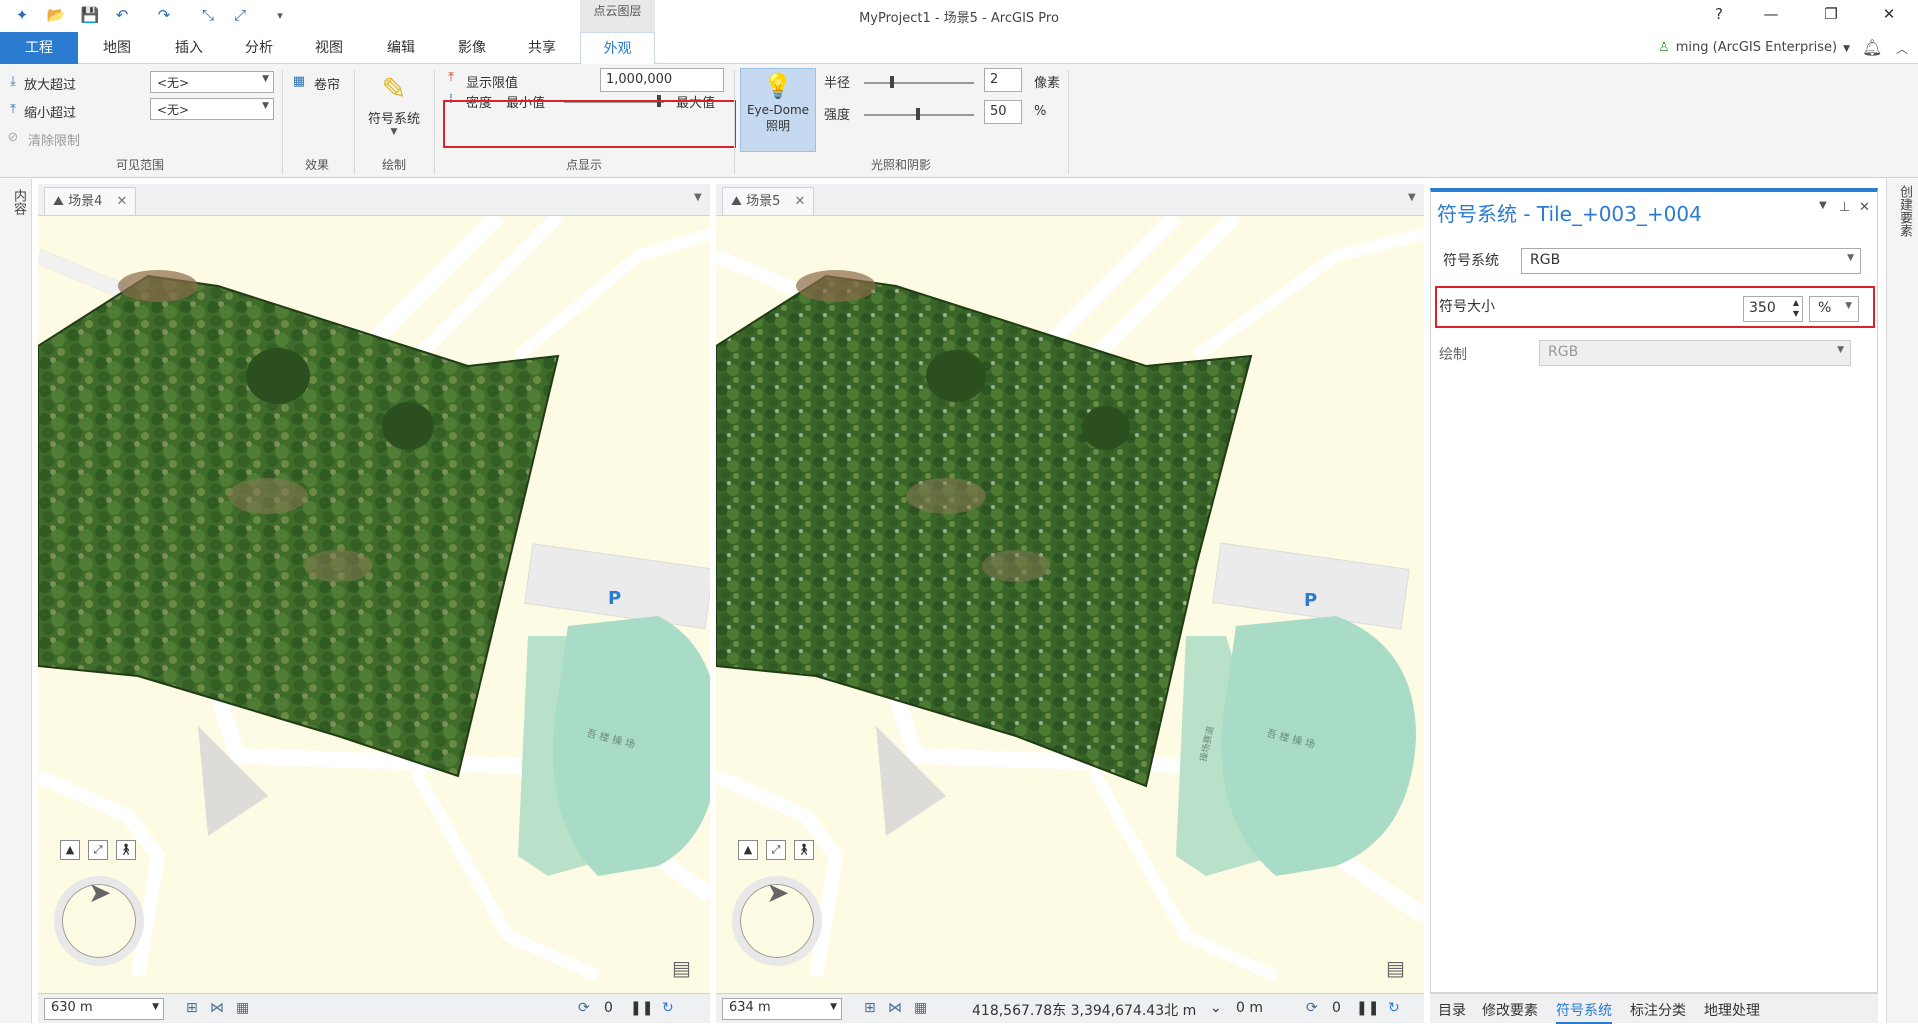 This screenshot has width=1918, height=1024. What do you see at coordinates (1003, 112) in the screenshot?
I see `strength-input: 50` at bounding box center [1003, 112].